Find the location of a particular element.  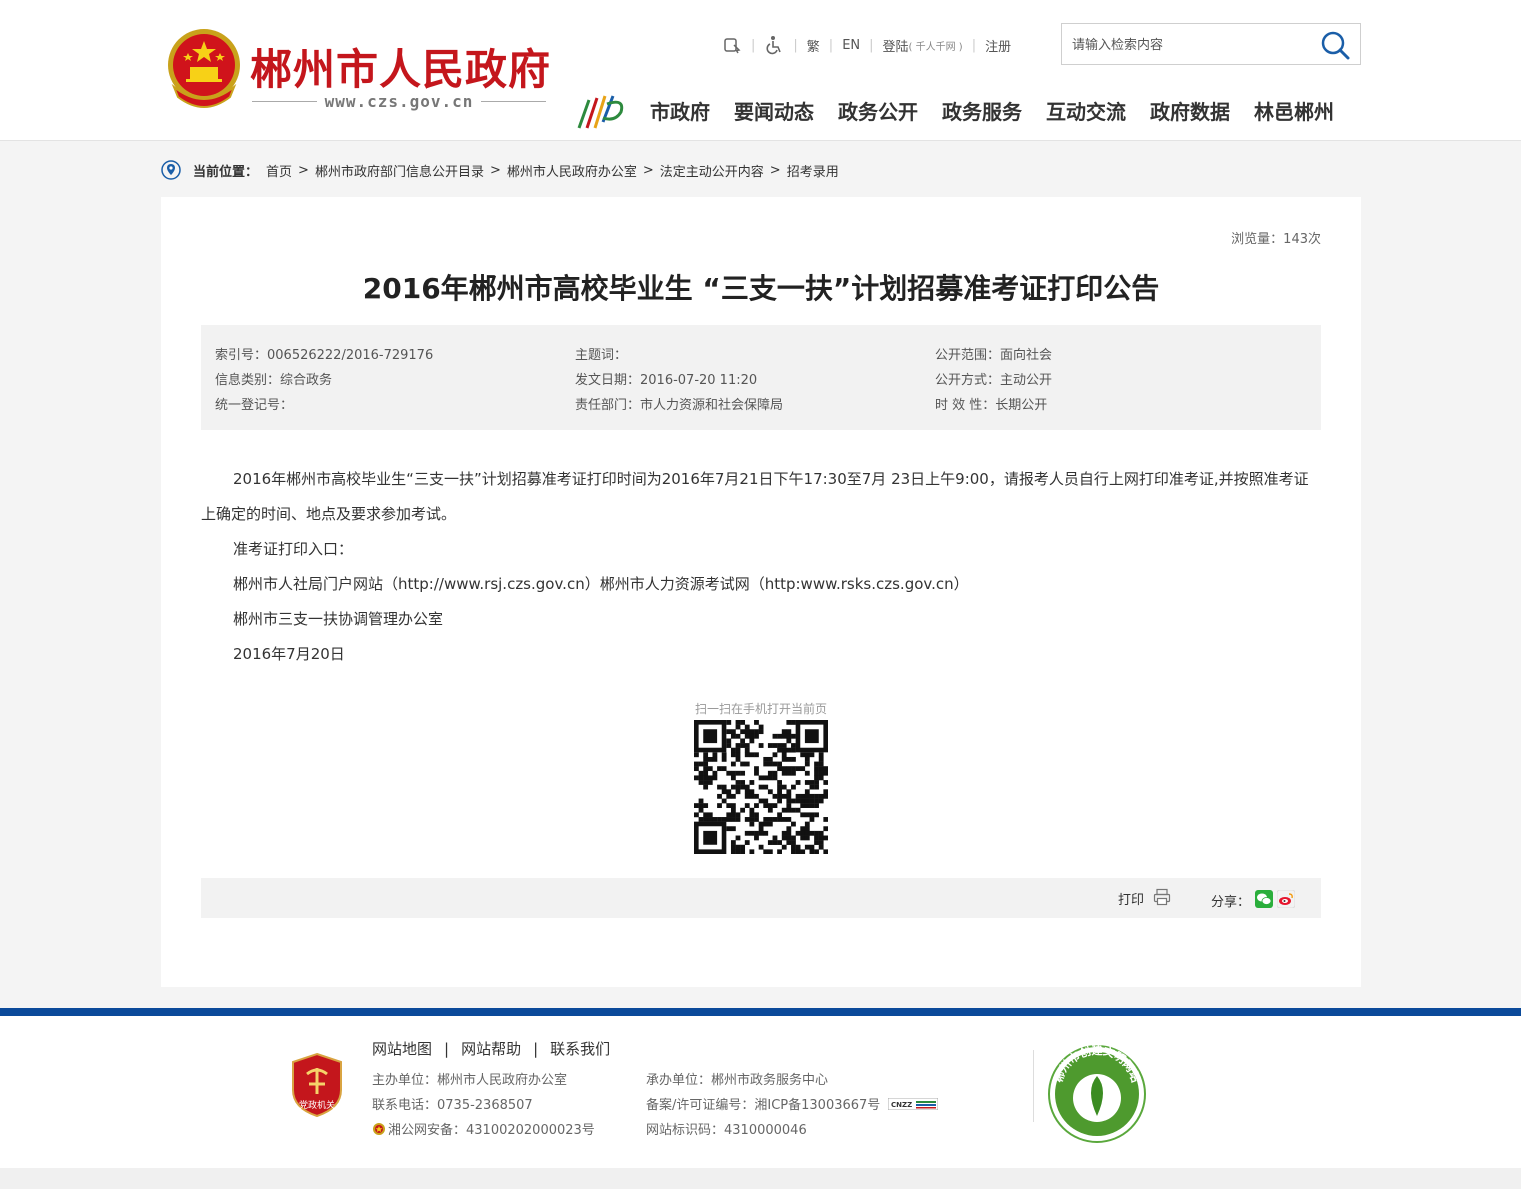

public-security-badge-icon is located at coordinates (379, 1129).